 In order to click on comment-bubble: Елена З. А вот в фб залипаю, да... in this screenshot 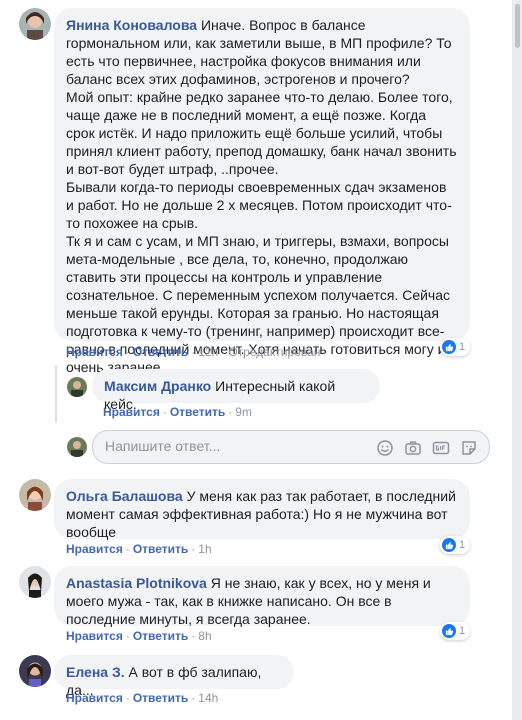, I will do `click(174, 676)`.